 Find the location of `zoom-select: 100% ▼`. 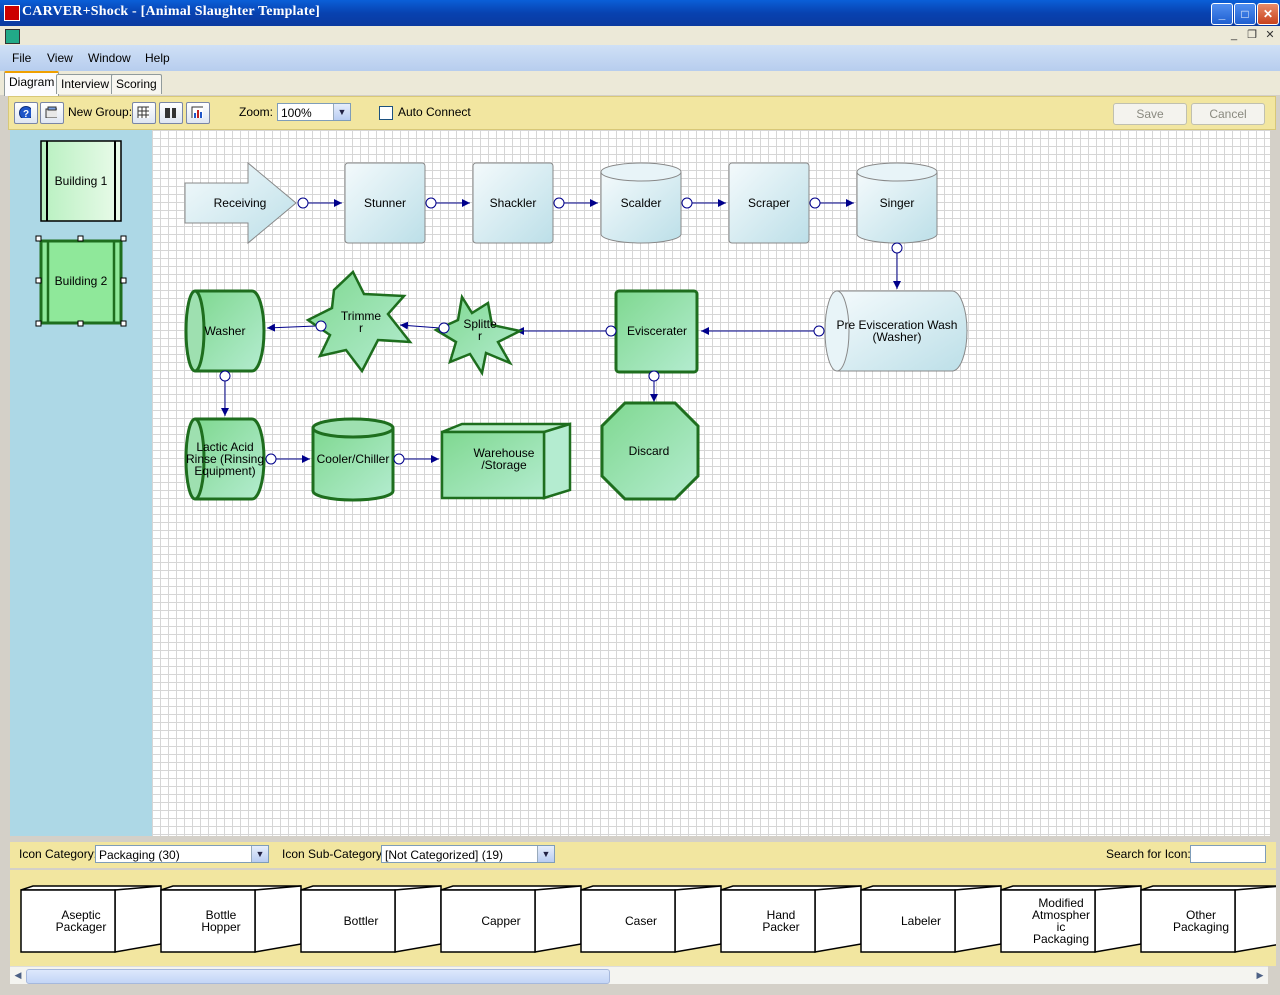

zoom-select: 100% ▼ is located at coordinates (314, 112).